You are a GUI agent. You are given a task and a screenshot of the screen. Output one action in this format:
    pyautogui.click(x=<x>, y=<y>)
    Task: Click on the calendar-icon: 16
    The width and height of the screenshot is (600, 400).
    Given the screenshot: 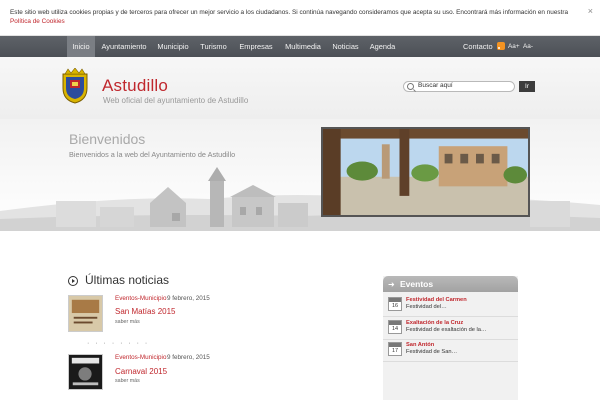 What is the action you would take?
    pyautogui.click(x=395, y=304)
    